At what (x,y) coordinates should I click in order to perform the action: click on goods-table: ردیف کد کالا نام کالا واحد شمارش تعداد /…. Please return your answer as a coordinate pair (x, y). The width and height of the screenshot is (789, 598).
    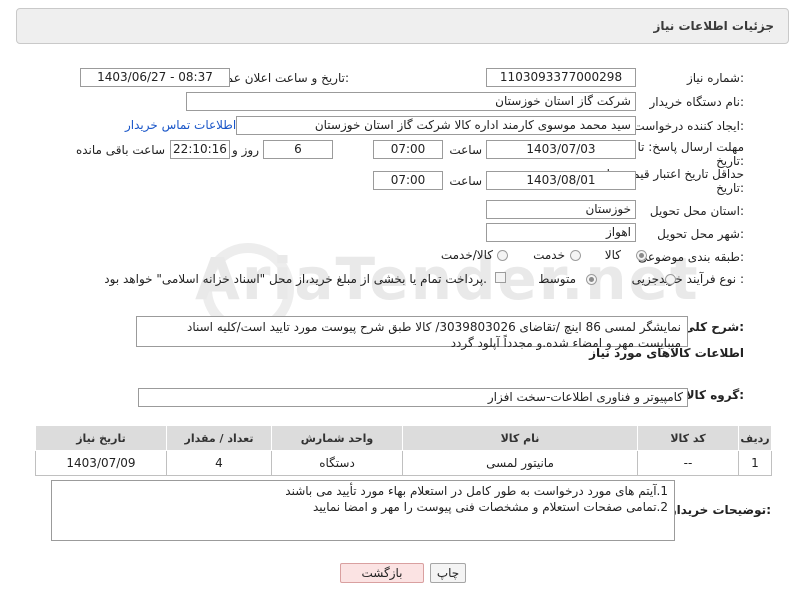
    Looking at the image, I should click on (403, 450).